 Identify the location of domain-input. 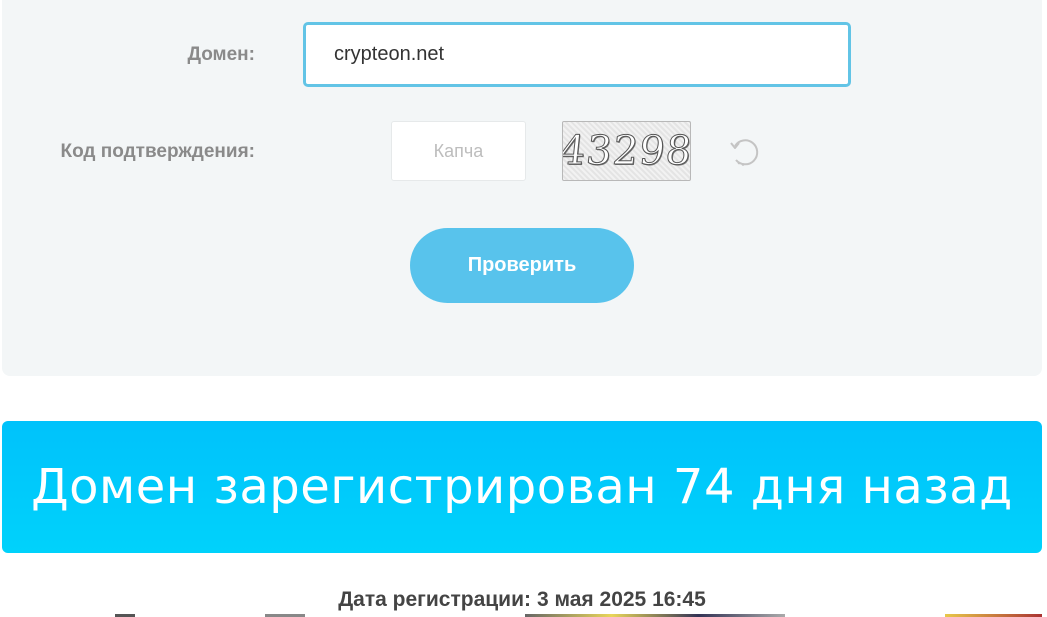
(577, 54).